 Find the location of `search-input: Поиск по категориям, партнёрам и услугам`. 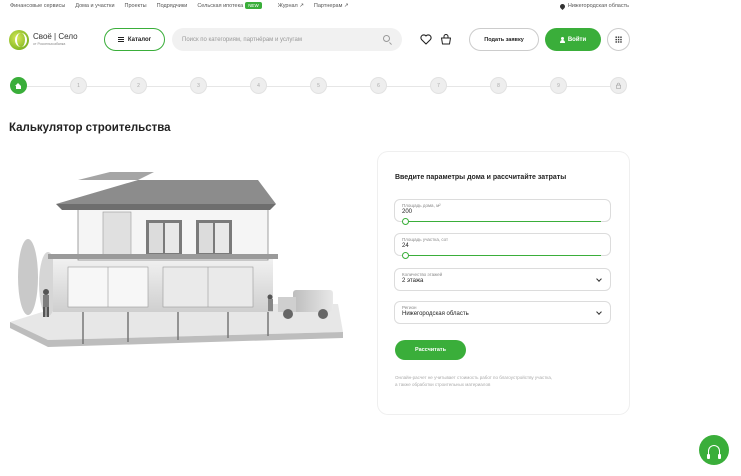

search-input: Поиск по категориям, партнёрам и услугам is located at coordinates (287, 39).